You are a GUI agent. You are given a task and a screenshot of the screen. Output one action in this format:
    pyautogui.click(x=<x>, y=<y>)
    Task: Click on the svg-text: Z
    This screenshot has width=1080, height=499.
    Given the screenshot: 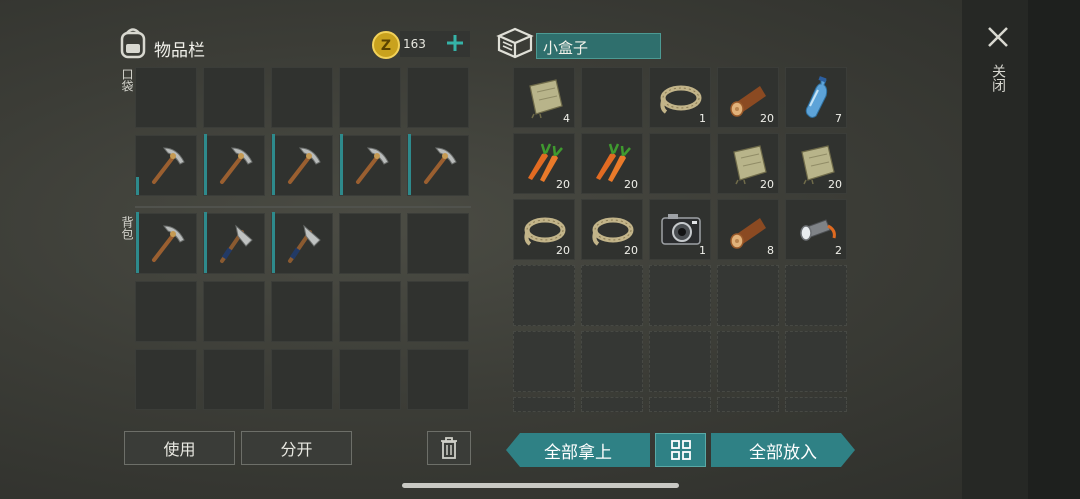 What is the action you would take?
    pyautogui.click(x=386, y=46)
    